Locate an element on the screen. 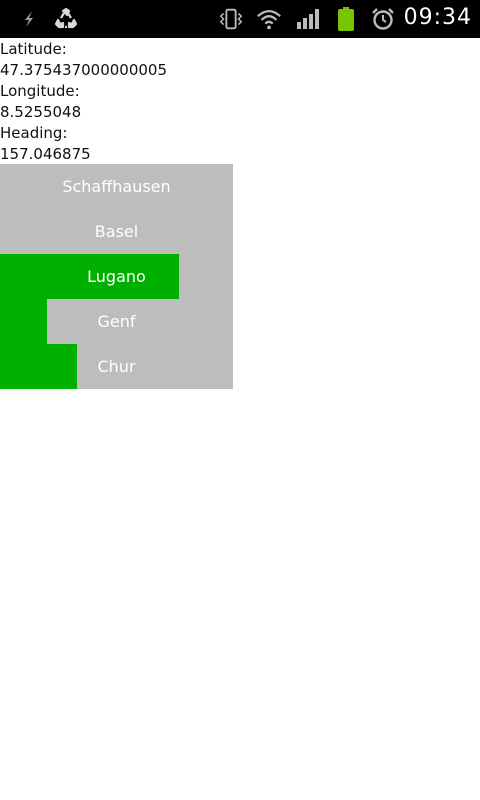 The width and height of the screenshot is (480, 800). city-button-panel: Schaffhausen Basel Lugano Genf Chur is located at coordinates (116, 276).